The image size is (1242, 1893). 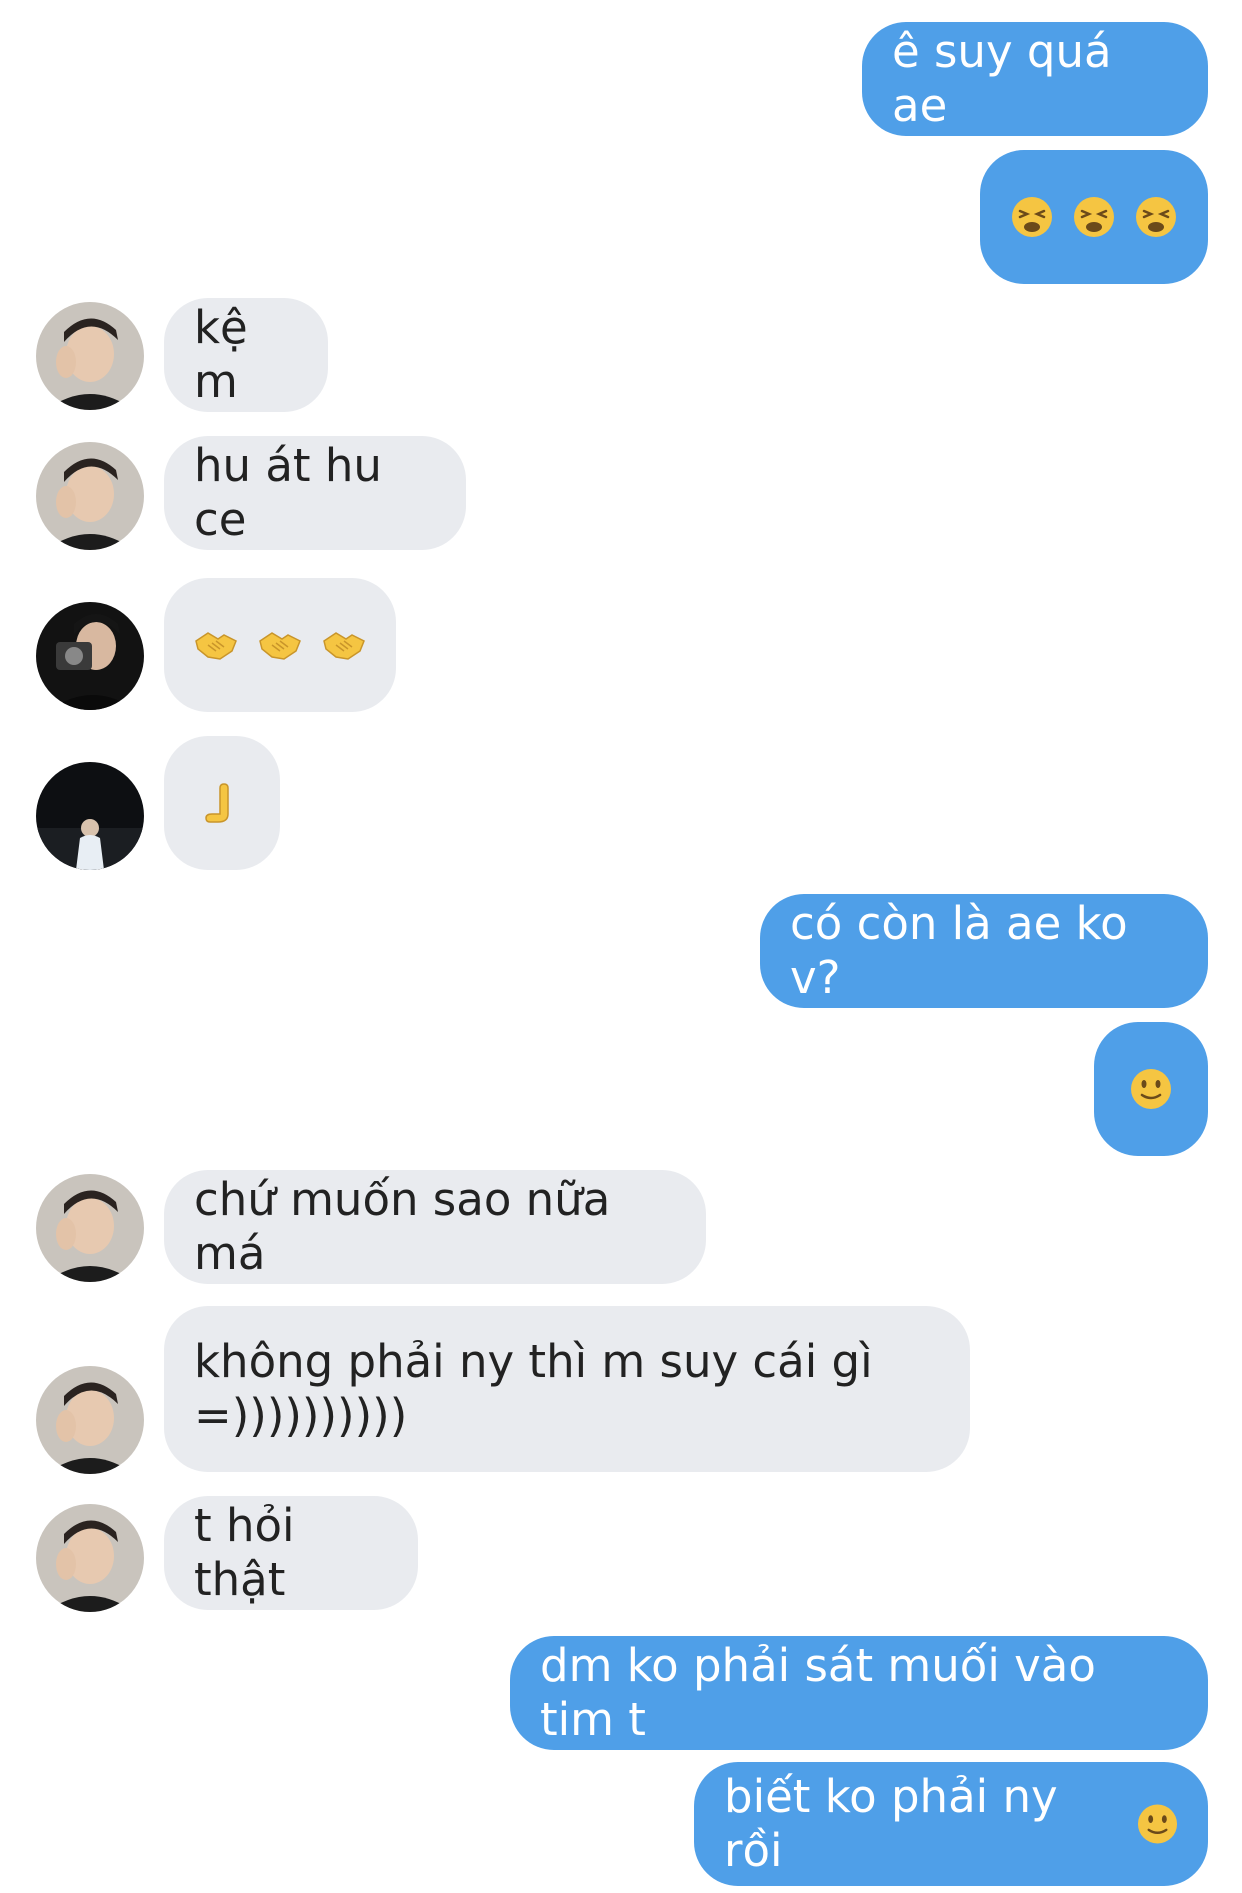 I want to click on person-b-avatar-icon, so click(x=90, y=656).